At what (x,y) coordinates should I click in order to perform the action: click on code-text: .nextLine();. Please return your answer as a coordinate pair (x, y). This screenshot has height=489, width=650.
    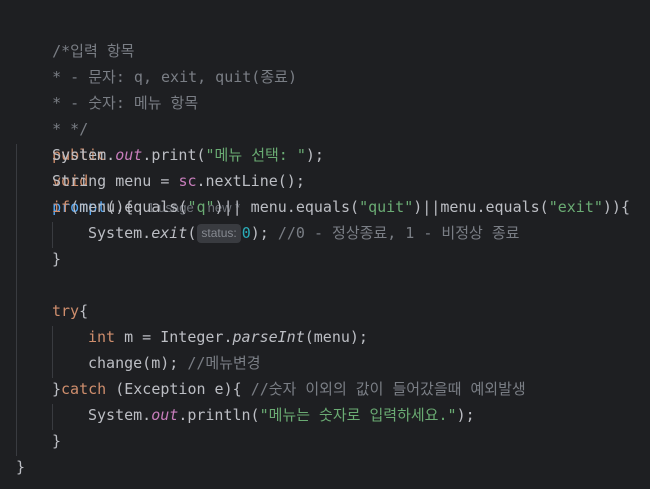
    Looking at the image, I should click on (250, 181).